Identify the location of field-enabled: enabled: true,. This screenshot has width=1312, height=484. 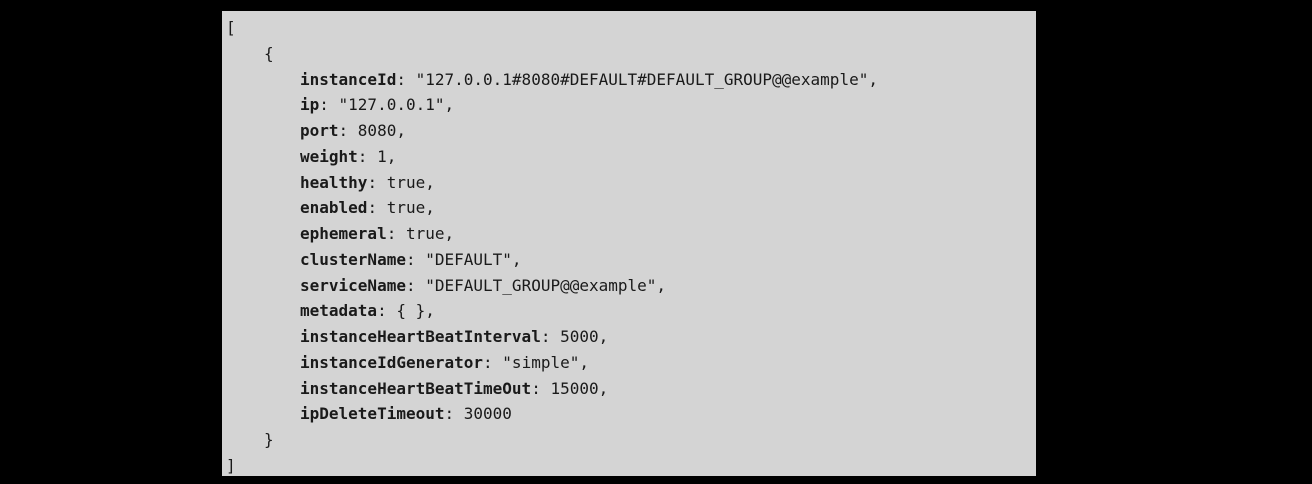
(367, 208).